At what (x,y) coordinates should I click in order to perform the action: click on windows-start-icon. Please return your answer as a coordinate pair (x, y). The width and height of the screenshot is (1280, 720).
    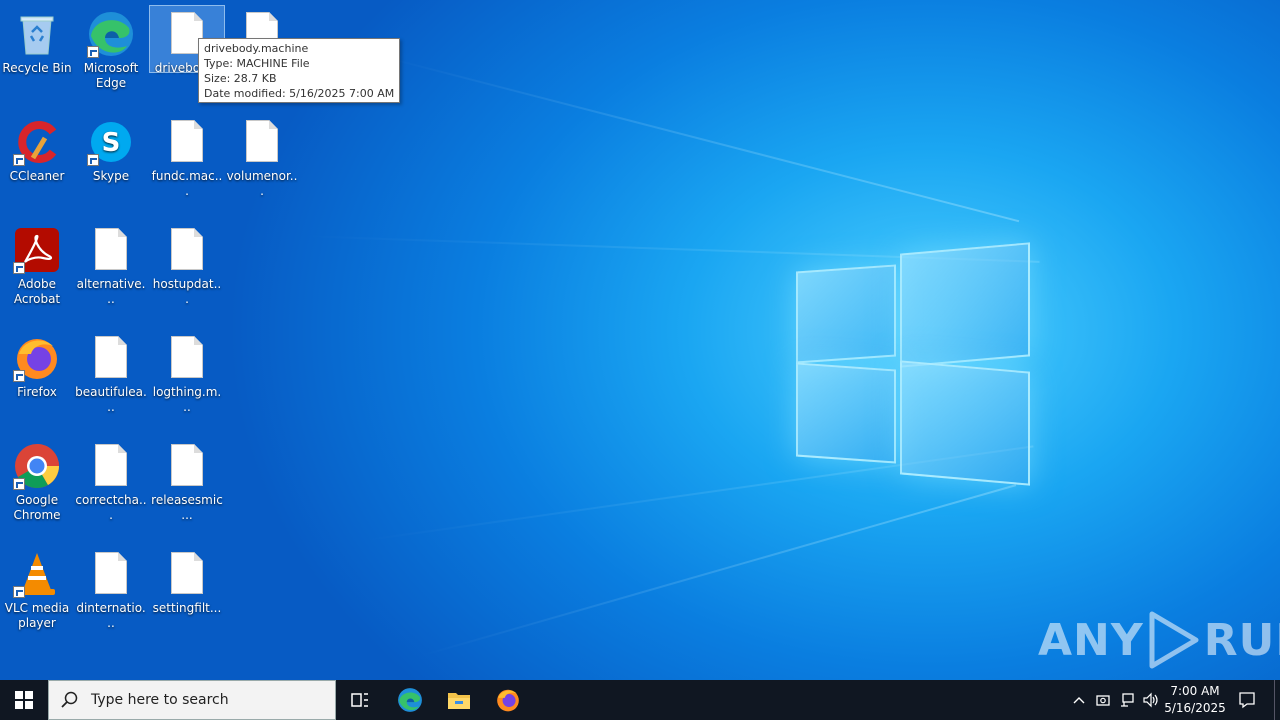
    Looking at the image, I should click on (24, 700).